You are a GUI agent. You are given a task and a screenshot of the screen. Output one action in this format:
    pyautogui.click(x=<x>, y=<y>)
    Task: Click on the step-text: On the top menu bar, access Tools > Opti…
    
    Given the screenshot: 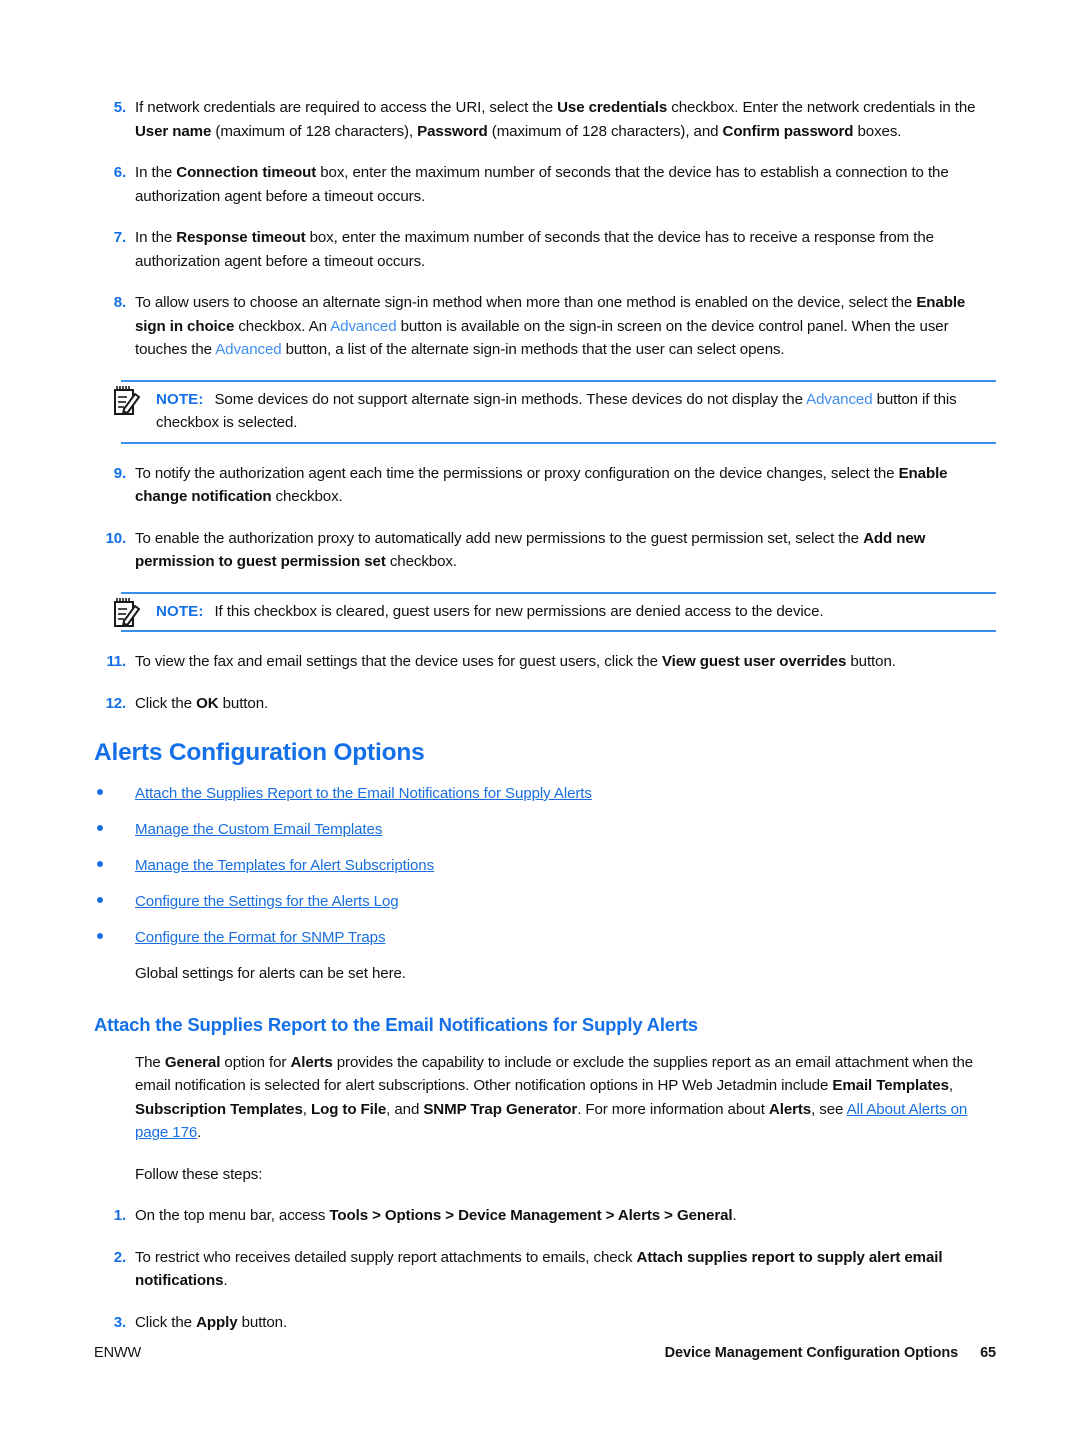 What is the action you would take?
    pyautogui.click(x=436, y=1215)
    